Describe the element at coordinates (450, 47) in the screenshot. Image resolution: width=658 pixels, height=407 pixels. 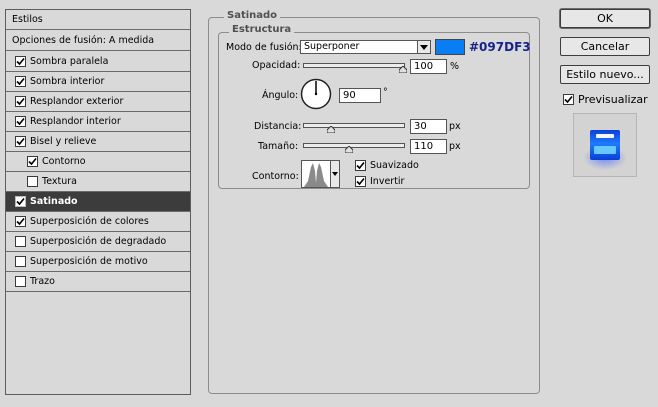
I see `satin-color-swatch` at that location.